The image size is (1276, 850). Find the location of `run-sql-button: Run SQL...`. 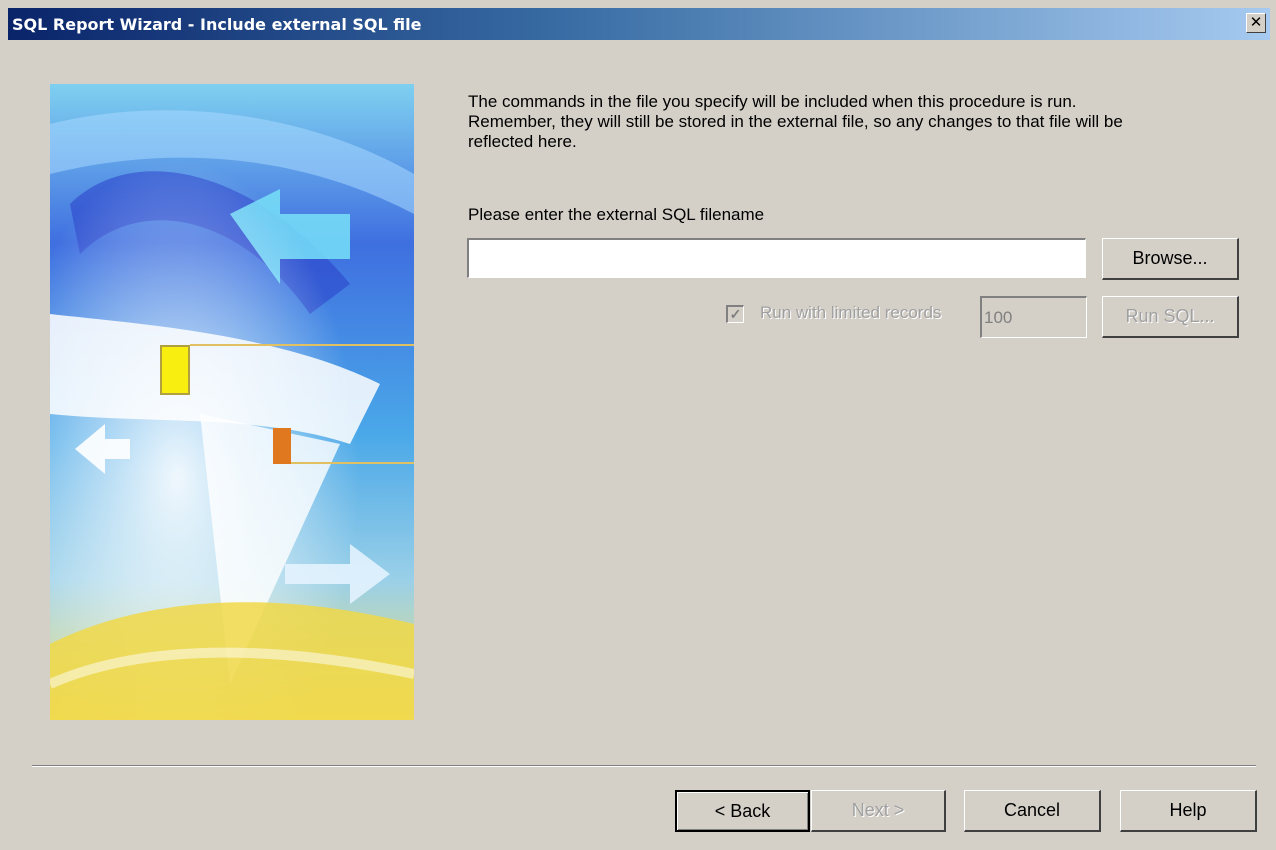

run-sql-button: Run SQL... is located at coordinates (1170, 317).